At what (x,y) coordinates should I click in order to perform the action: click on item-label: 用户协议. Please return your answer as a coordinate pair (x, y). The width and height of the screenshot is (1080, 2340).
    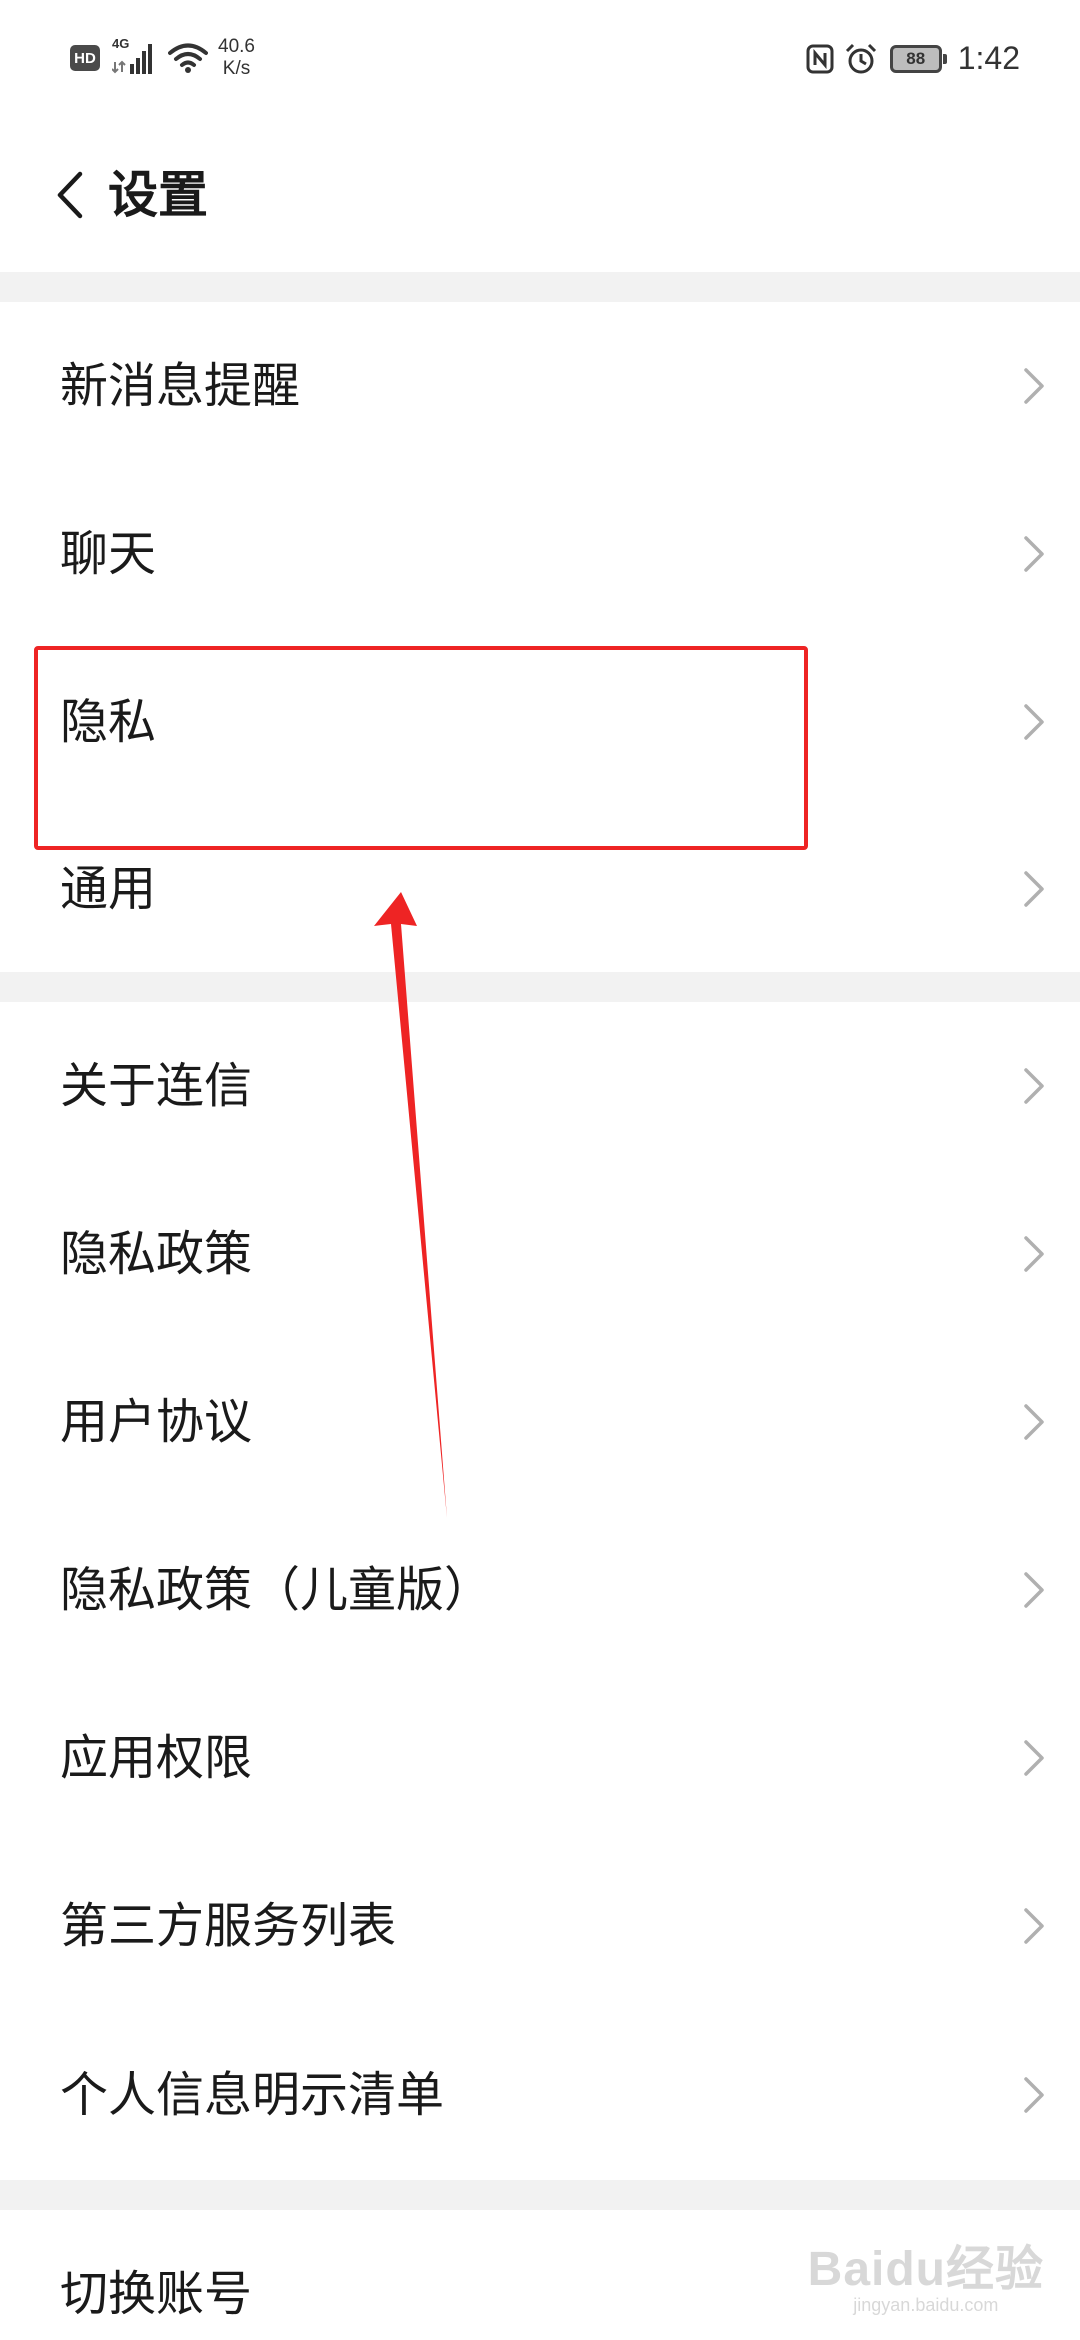
    Looking at the image, I should click on (156, 1422).